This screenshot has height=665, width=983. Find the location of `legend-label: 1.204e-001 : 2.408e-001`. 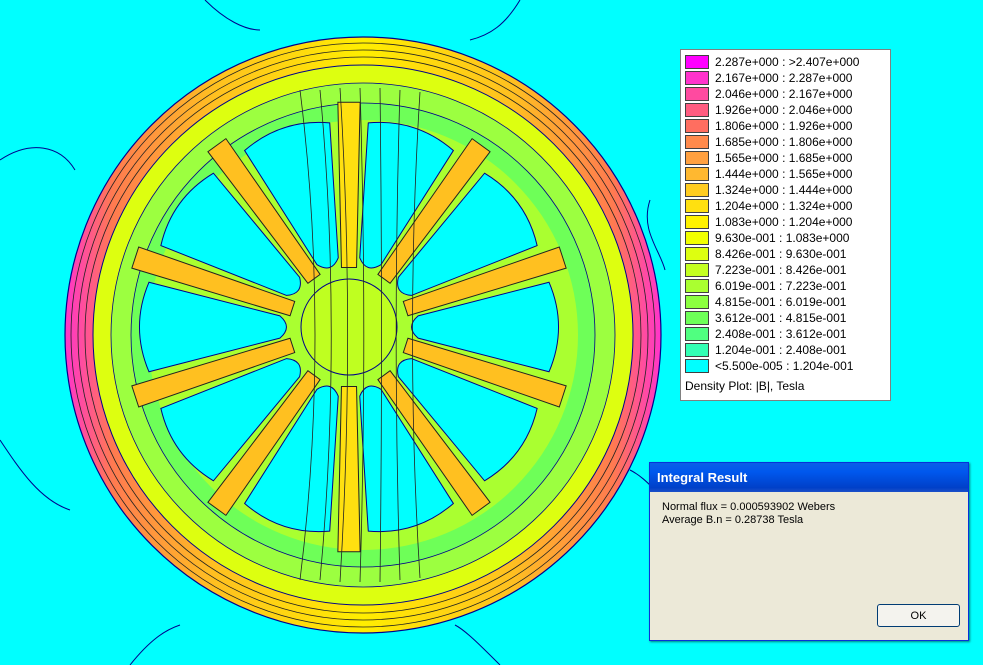

legend-label: 1.204e-001 : 2.408e-001 is located at coordinates (781, 350).